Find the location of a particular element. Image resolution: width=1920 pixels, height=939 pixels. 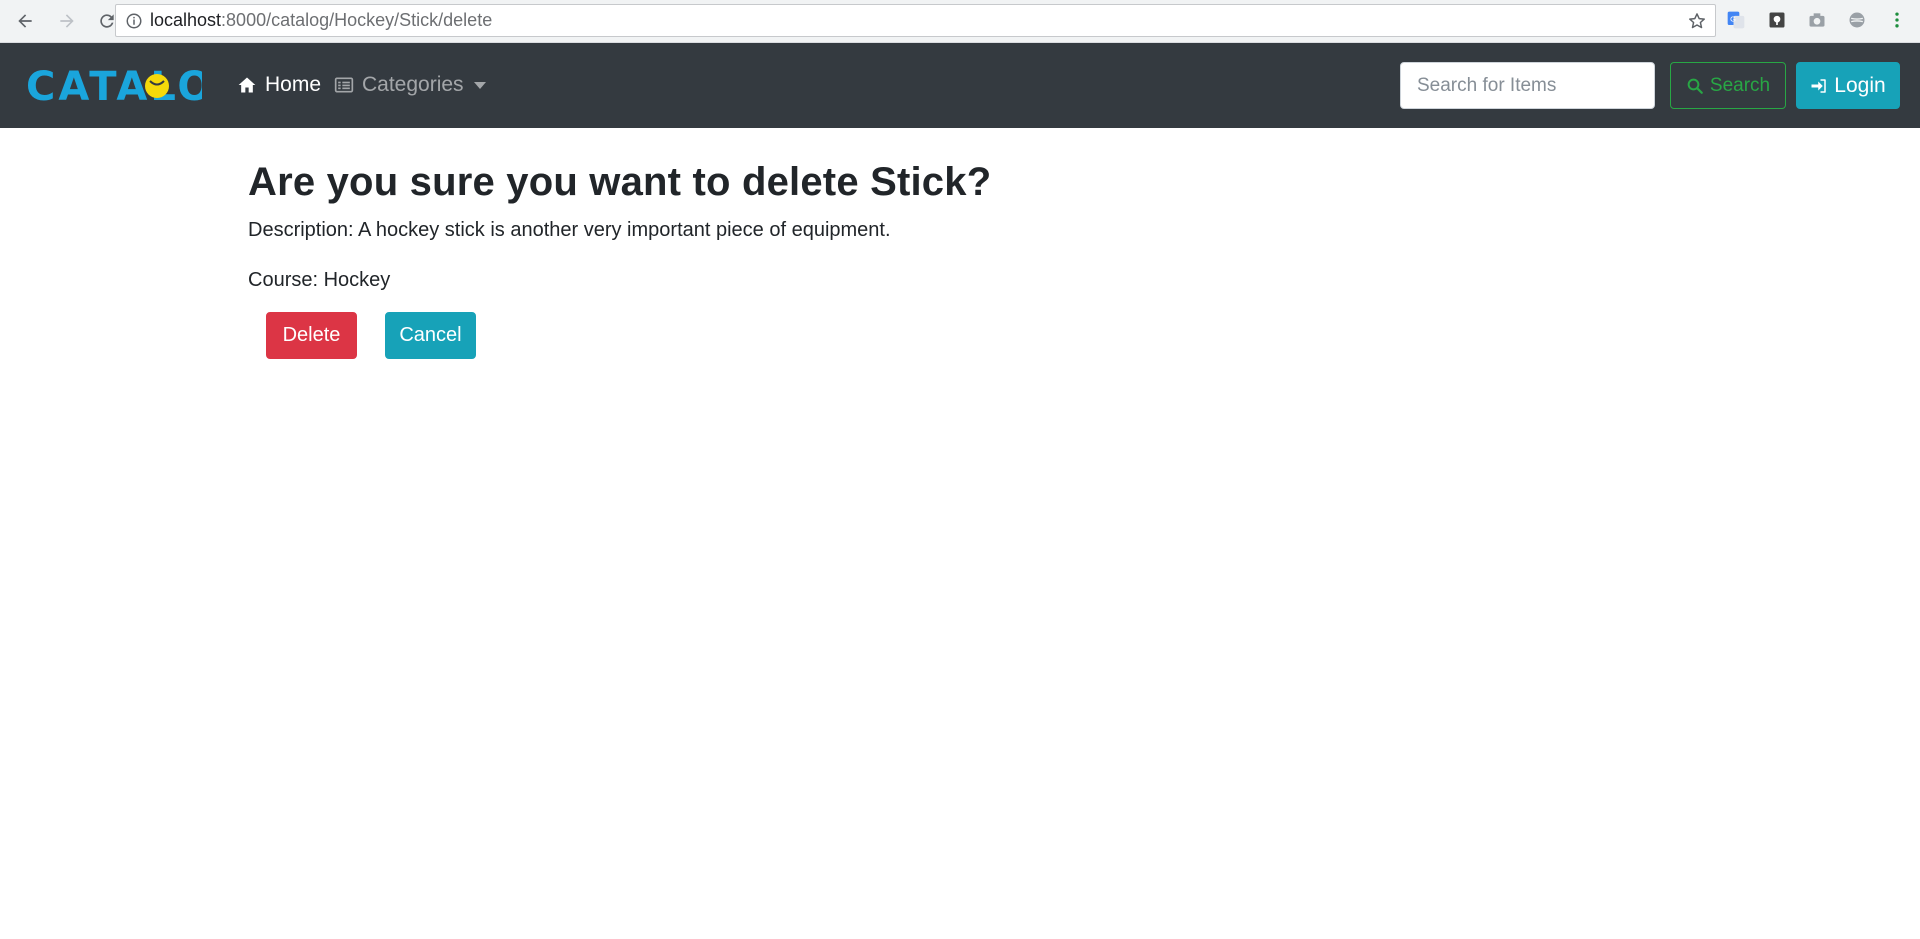

browser-menu-icon is located at coordinates (1897, 20).